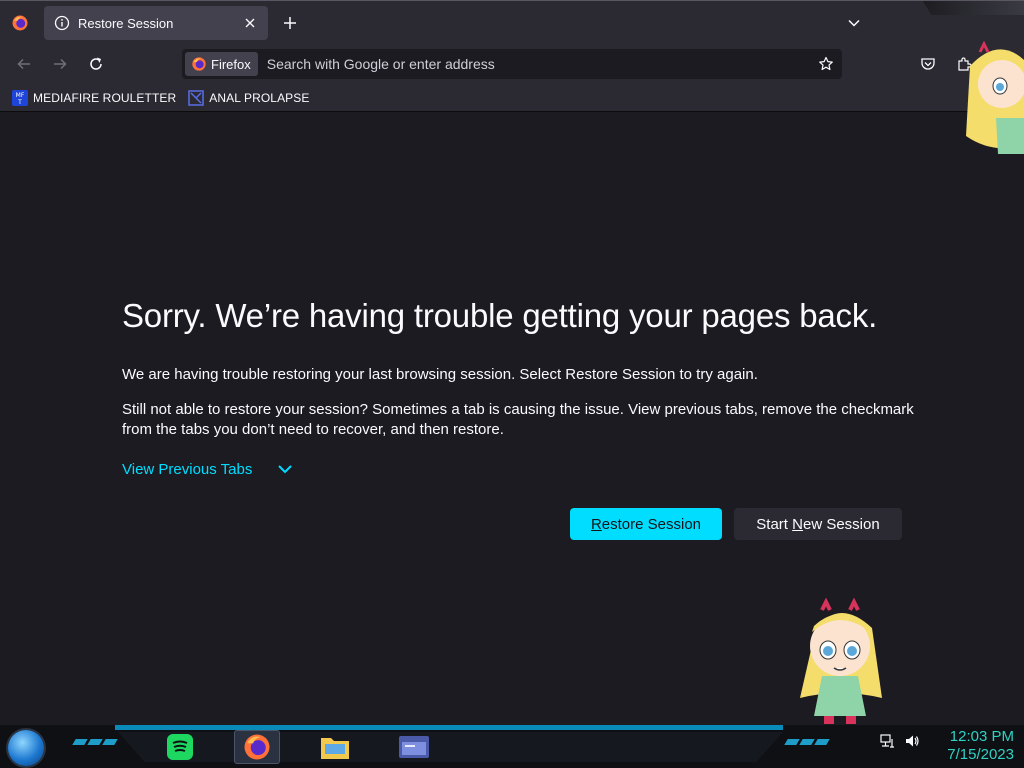 Image resolution: width=1024 pixels, height=768 pixels. I want to click on start-button, so click(26, 748).